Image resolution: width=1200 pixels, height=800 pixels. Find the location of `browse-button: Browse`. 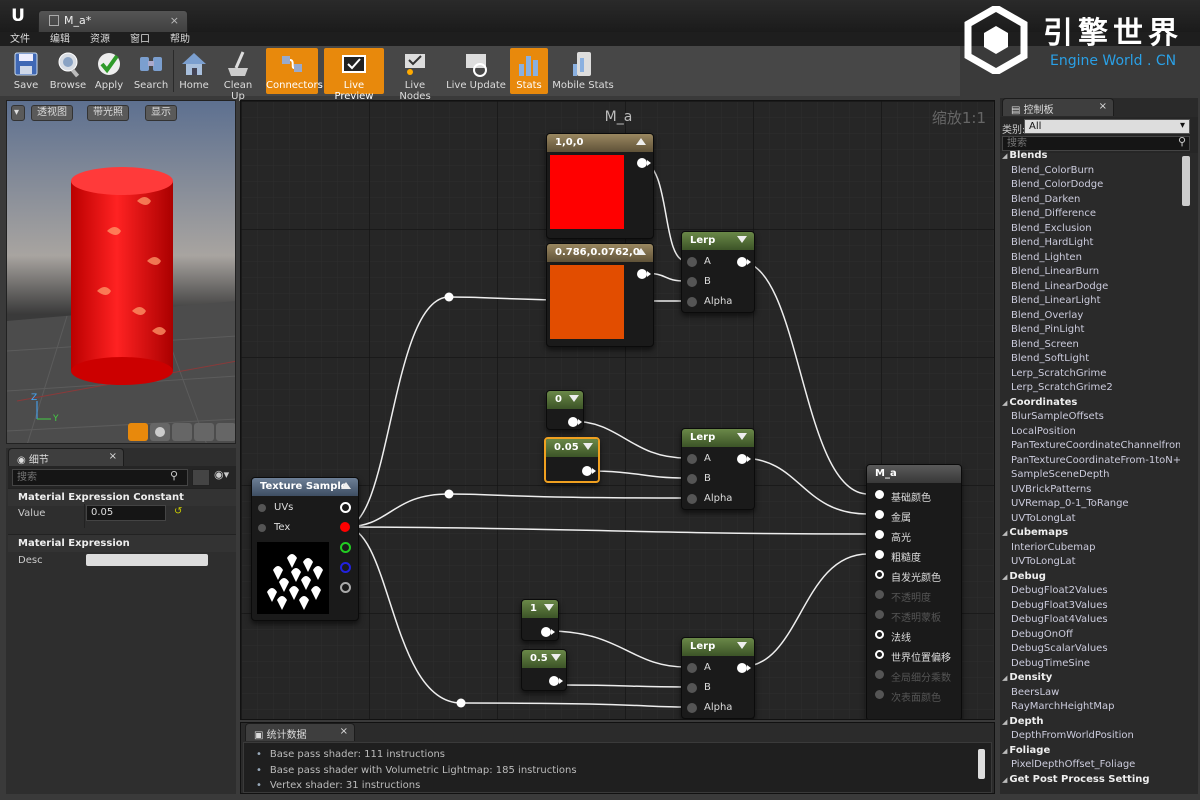

browse-button: Browse is located at coordinates (68, 71).